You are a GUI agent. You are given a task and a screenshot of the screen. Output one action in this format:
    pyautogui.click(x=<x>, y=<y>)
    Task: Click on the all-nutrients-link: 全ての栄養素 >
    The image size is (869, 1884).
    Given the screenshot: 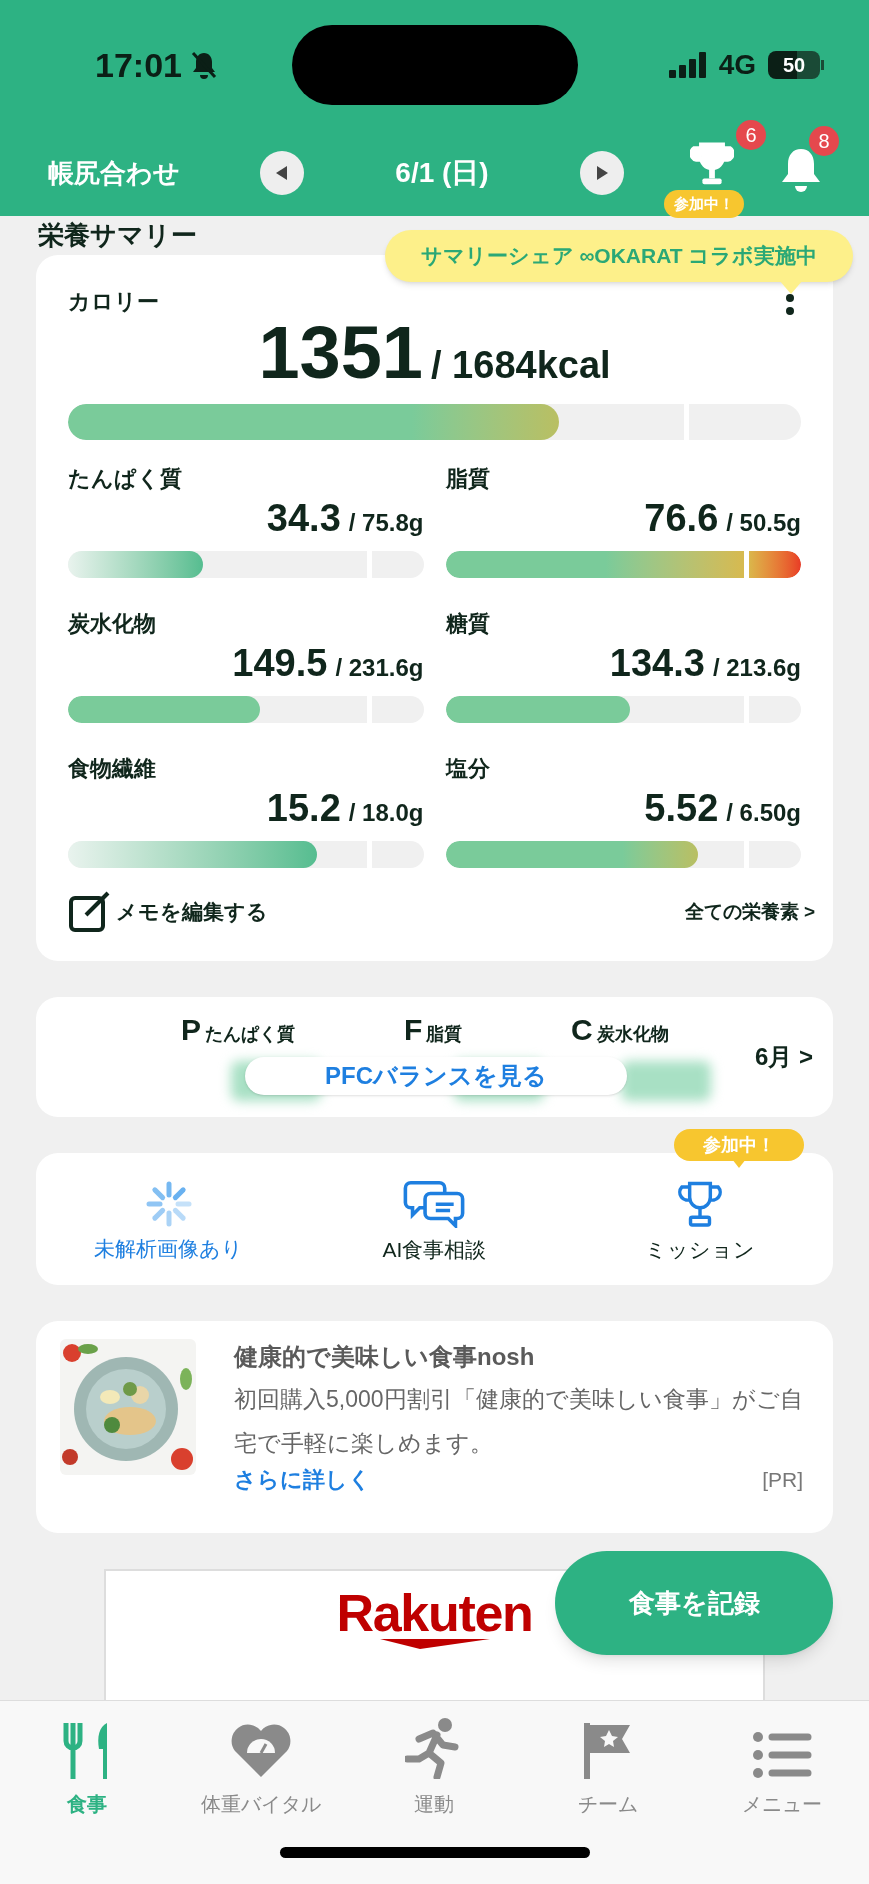 What is the action you would take?
    pyautogui.click(x=749, y=912)
    